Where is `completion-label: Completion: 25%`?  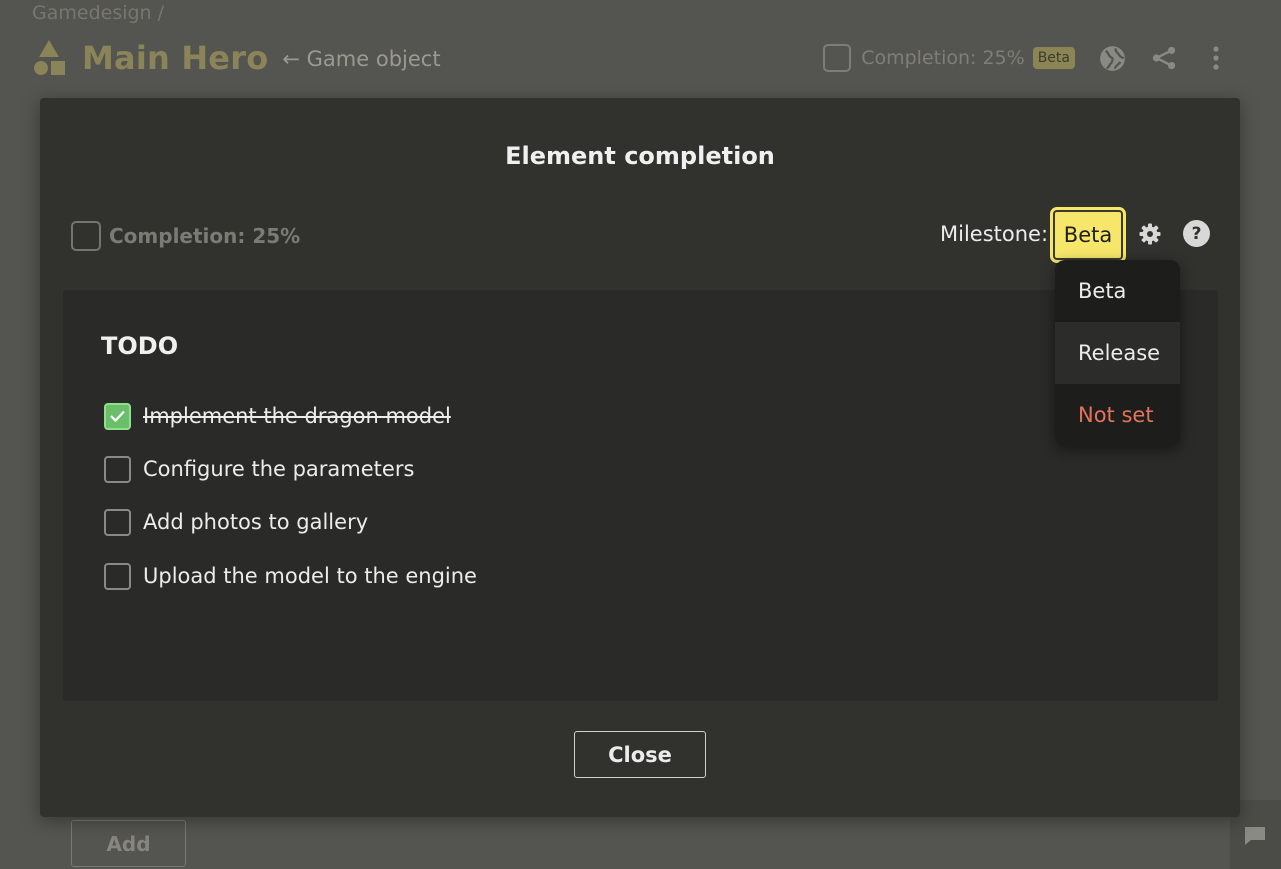
completion-label: Completion: 25% is located at coordinates (205, 236).